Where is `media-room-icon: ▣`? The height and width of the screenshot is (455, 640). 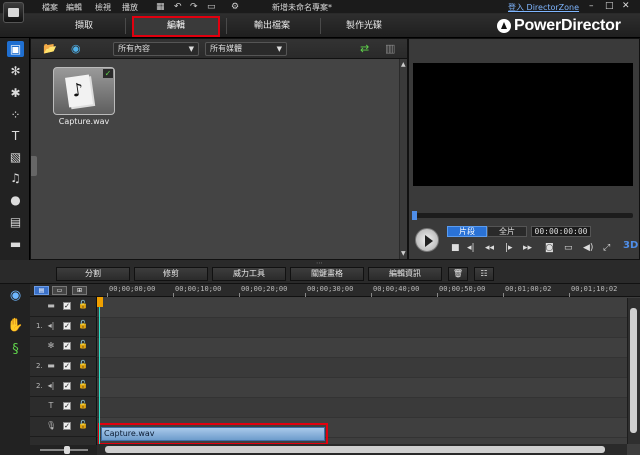
media-room-icon: ▣ is located at coordinates (15, 49).